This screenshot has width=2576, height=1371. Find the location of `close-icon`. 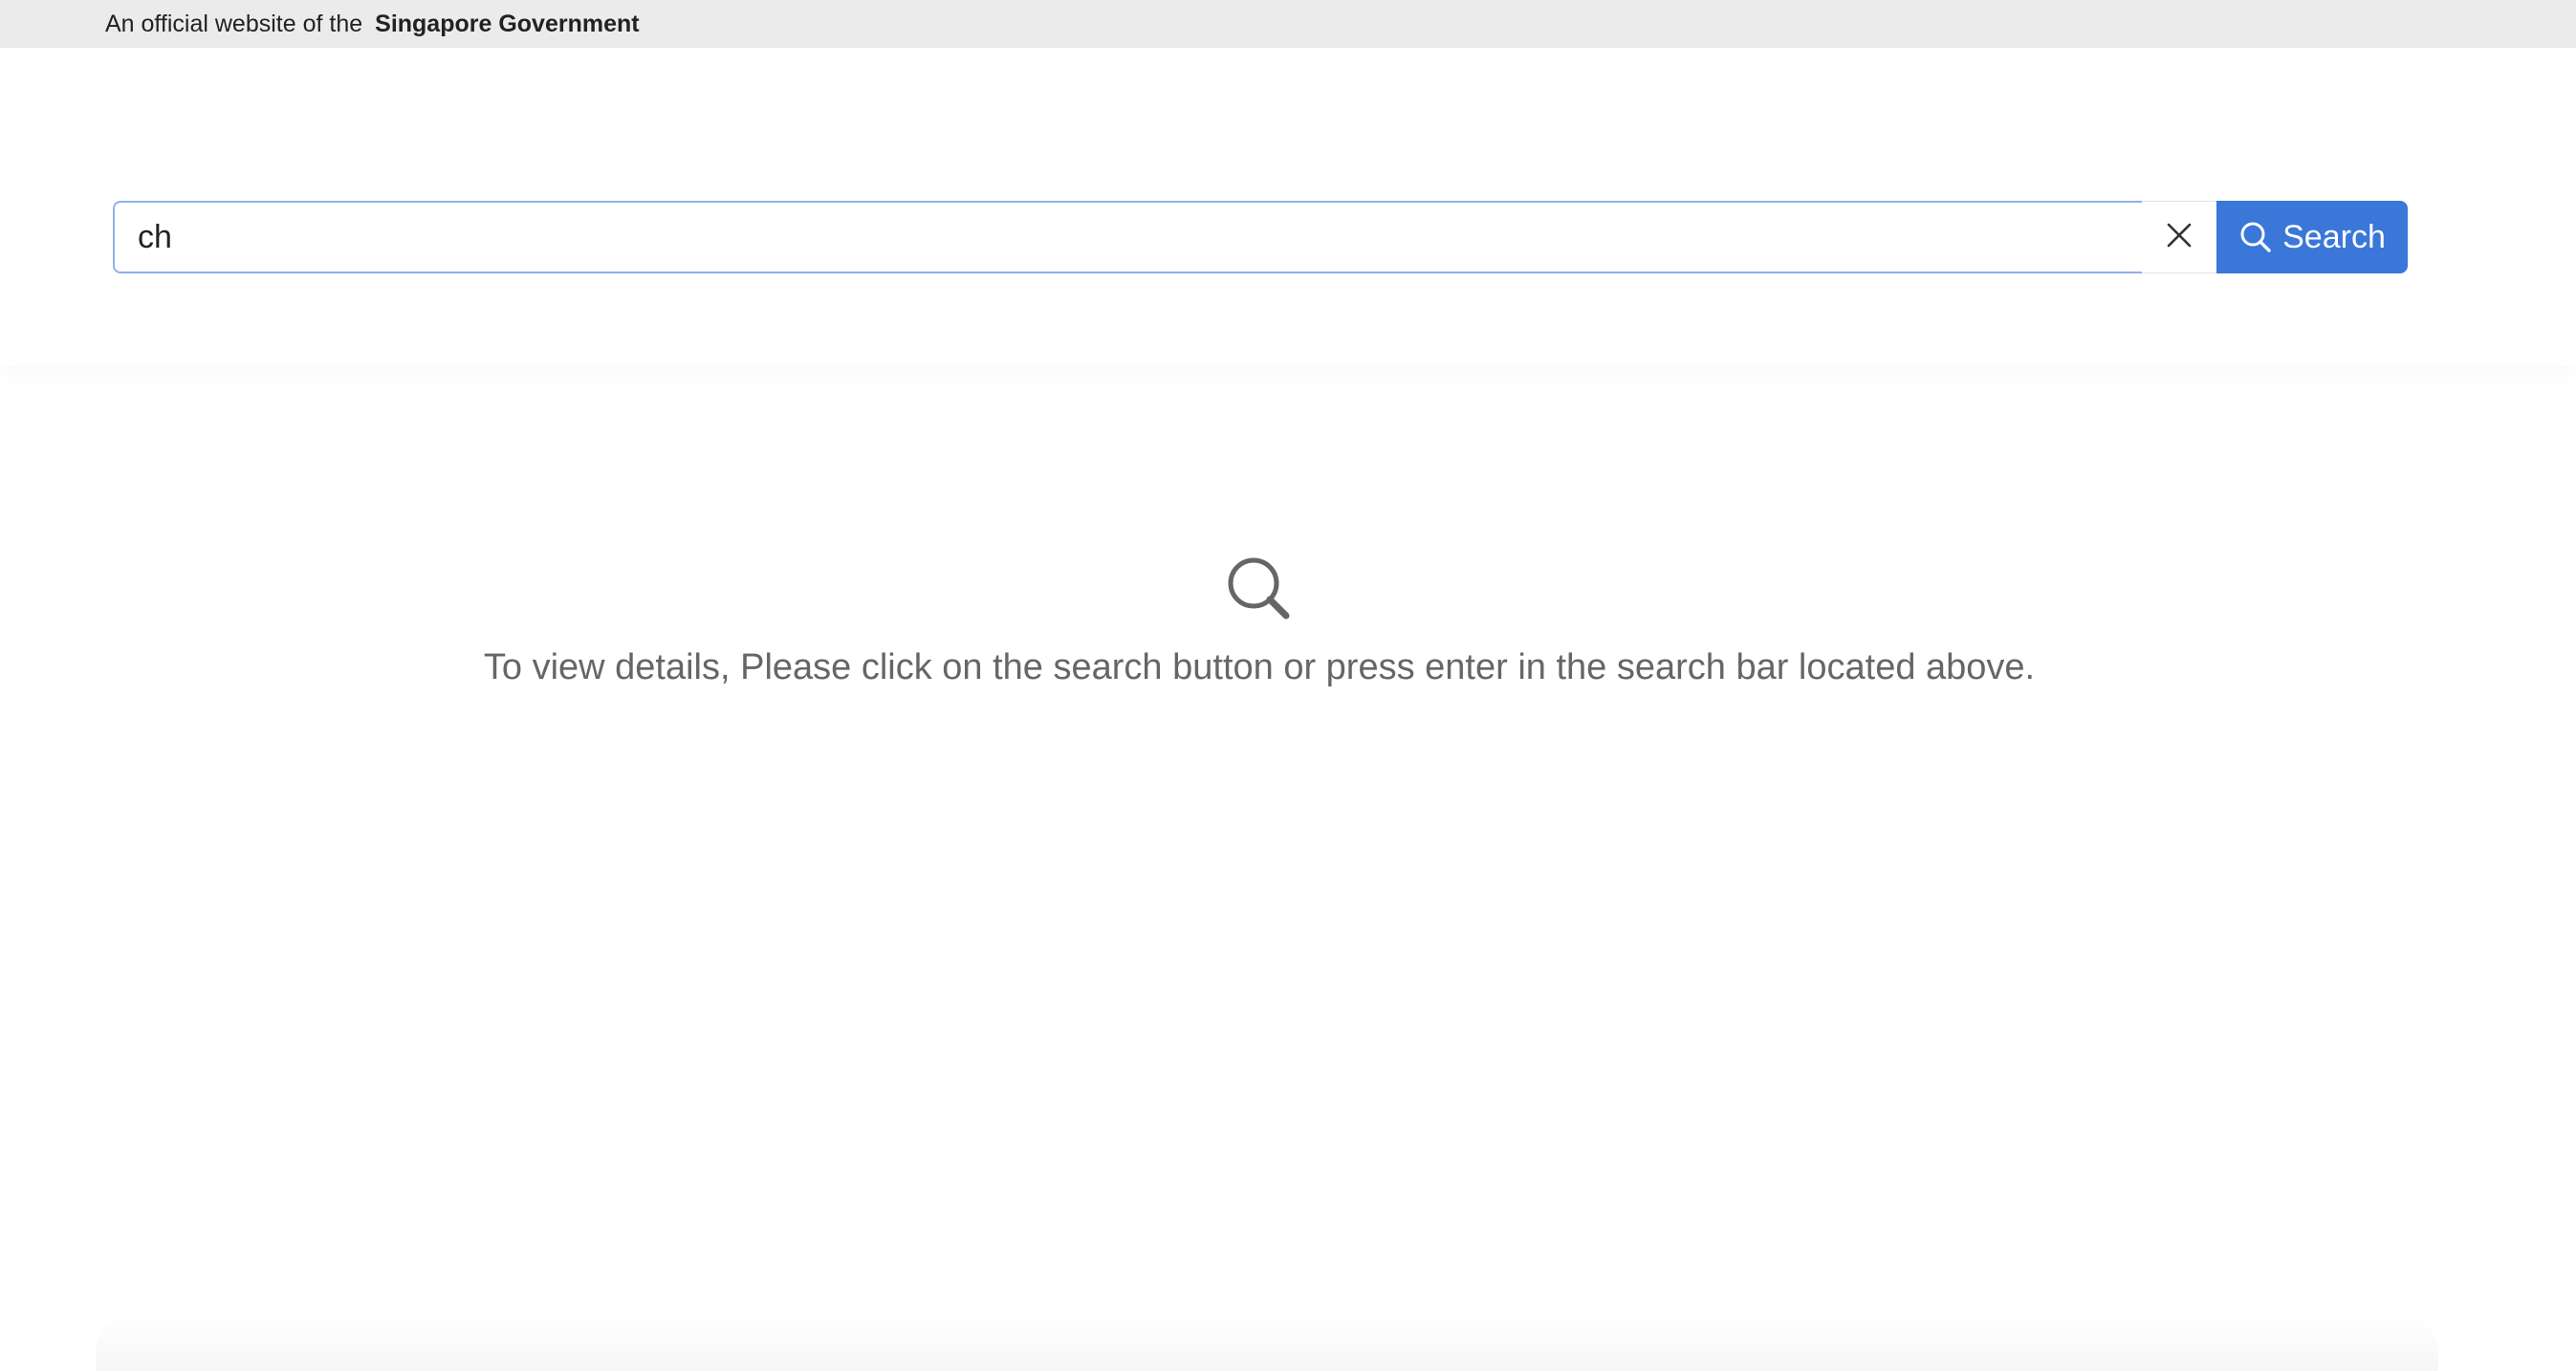

close-icon is located at coordinates (2179, 237).